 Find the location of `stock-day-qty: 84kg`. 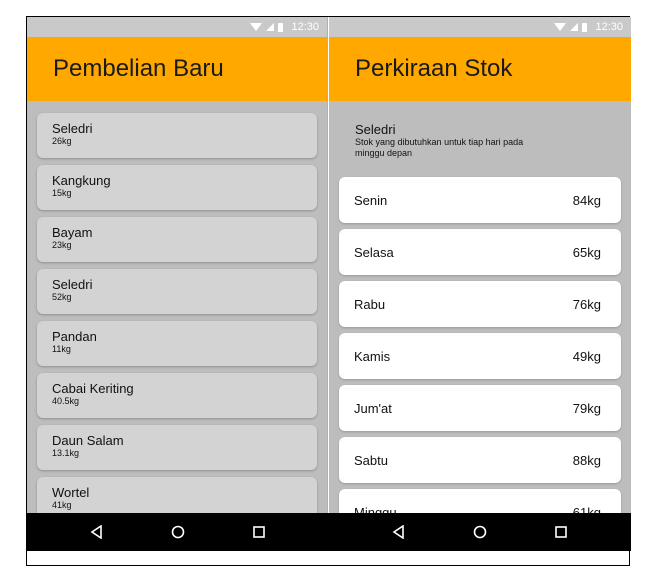

stock-day-qty: 84kg is located at coordinates (586, 200).